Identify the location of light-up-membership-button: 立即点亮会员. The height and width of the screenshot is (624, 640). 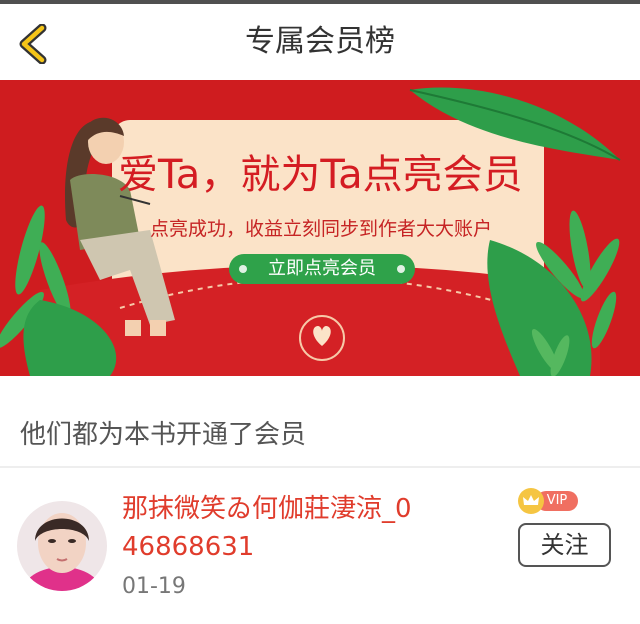
(322, 269).